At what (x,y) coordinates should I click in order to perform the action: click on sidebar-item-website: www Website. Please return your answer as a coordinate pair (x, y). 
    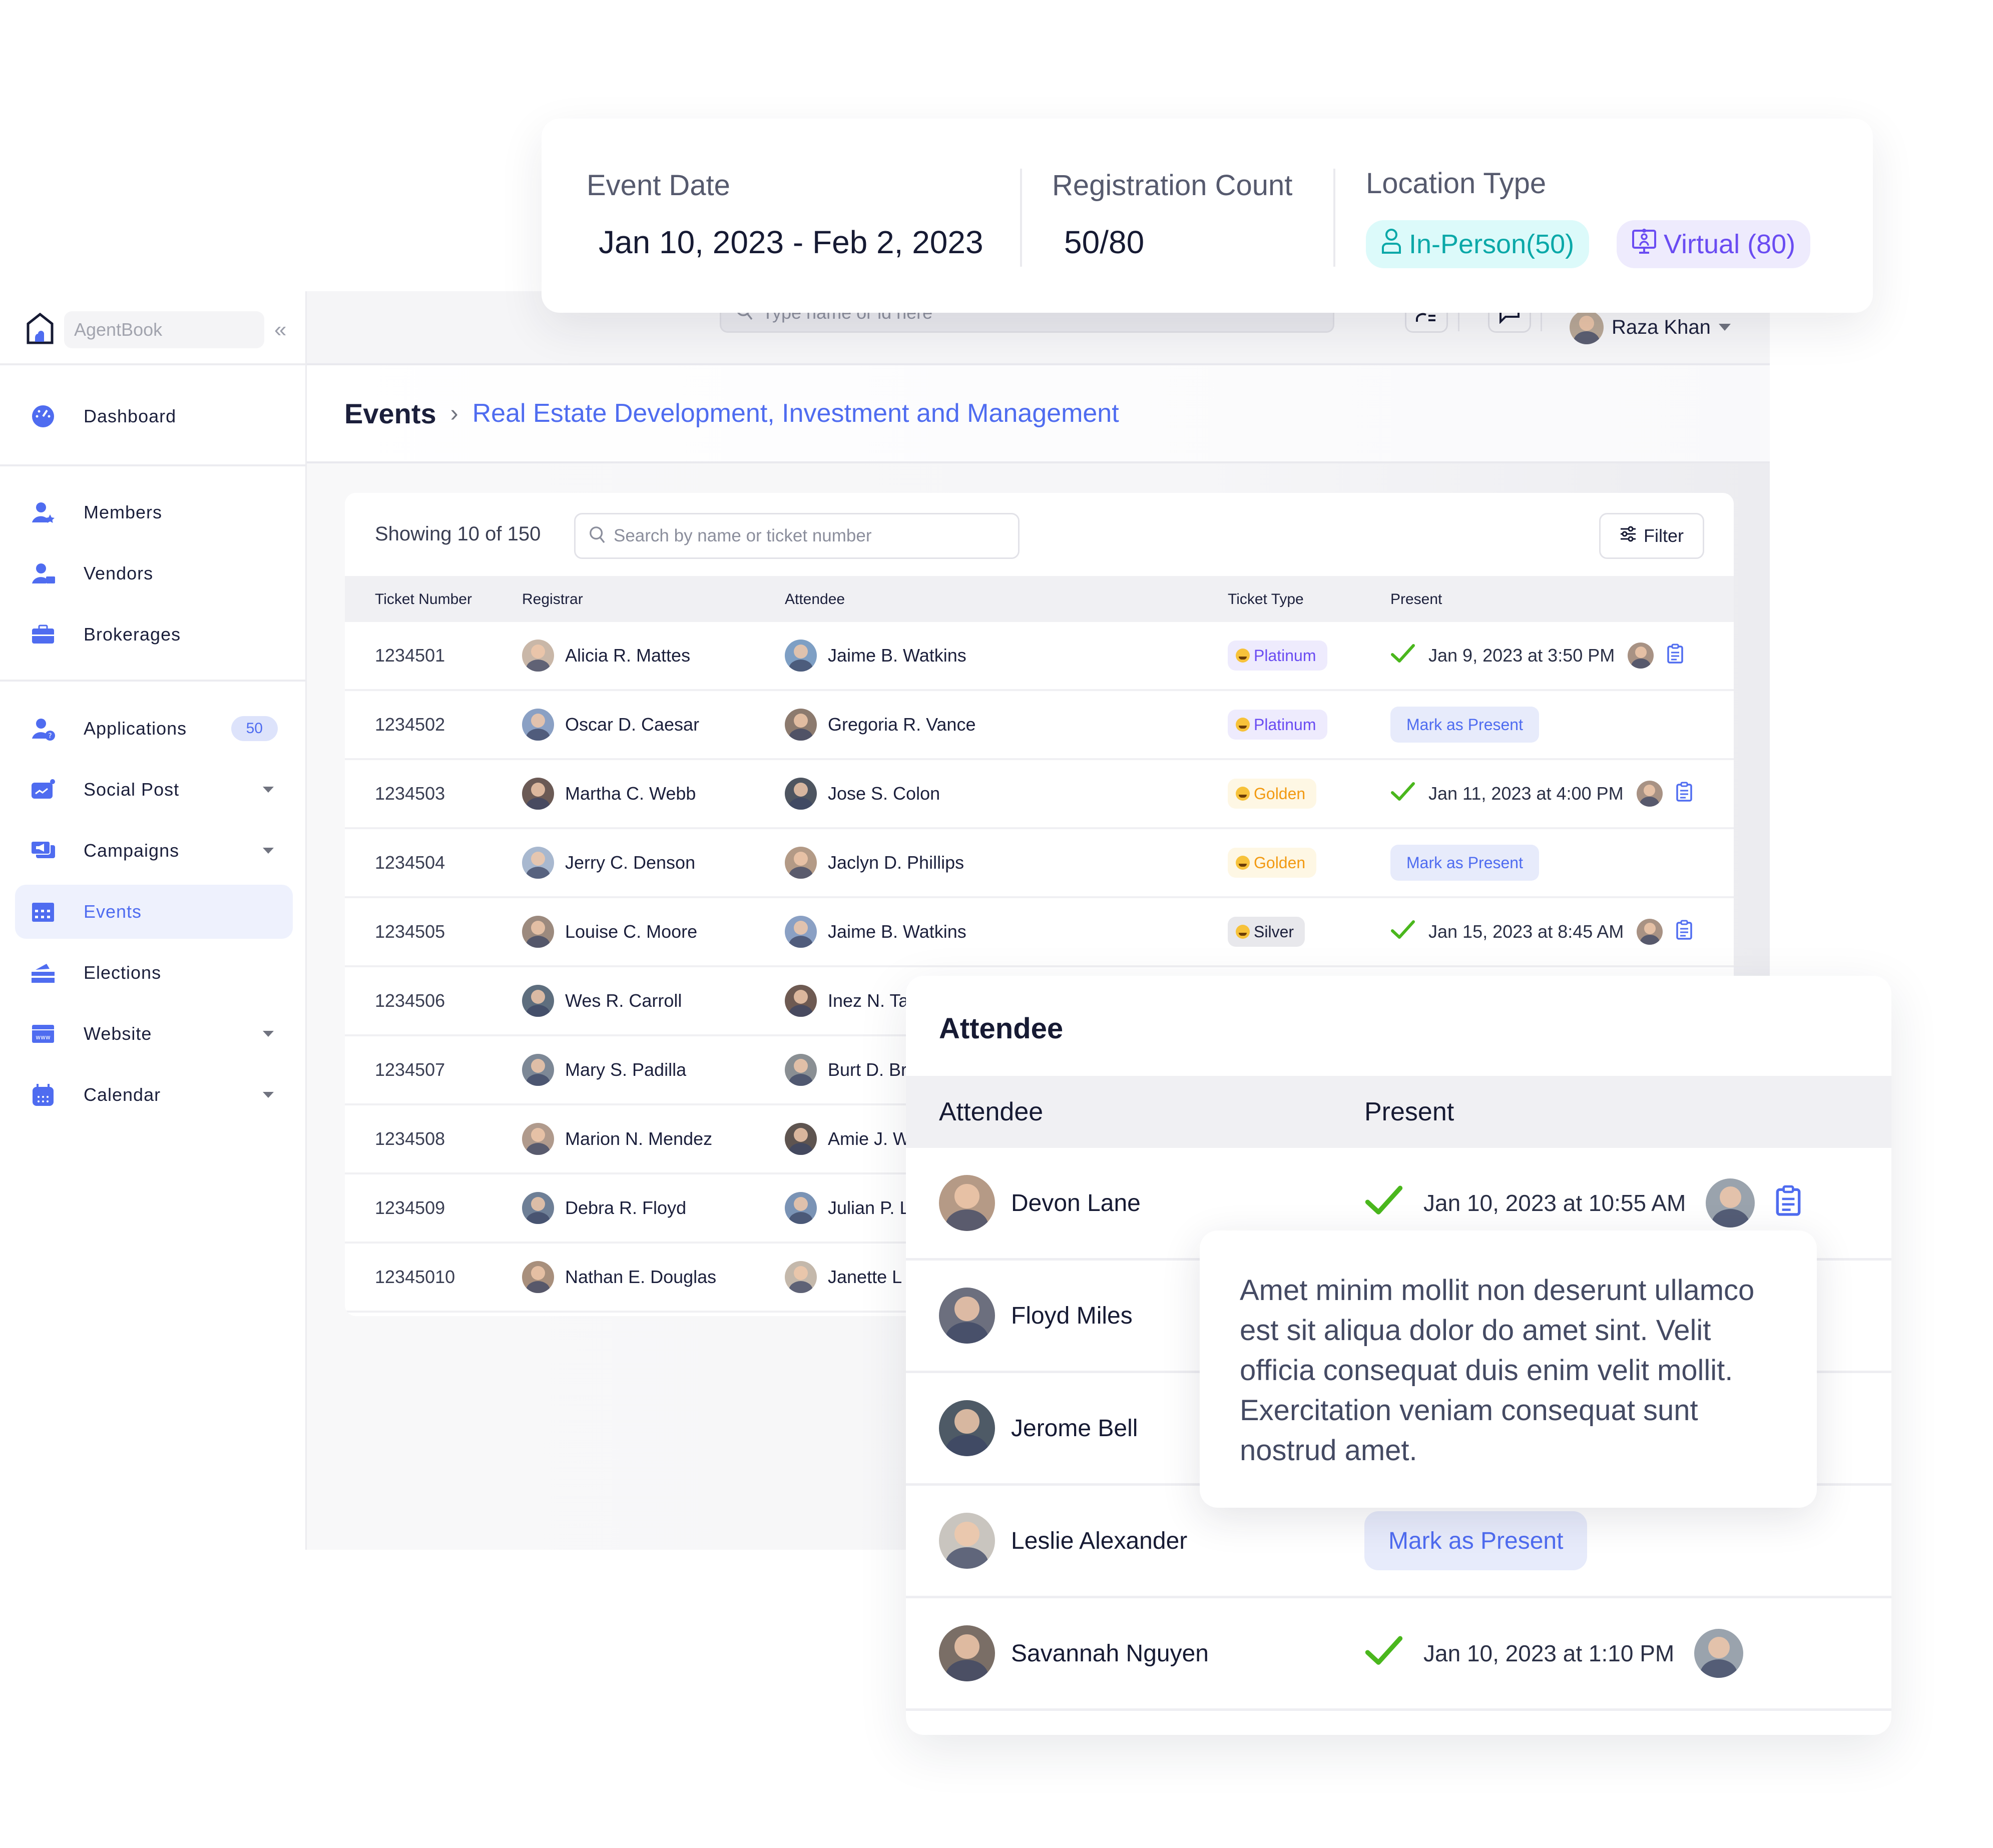
    Looking at the image, I should click on (154, 1034).